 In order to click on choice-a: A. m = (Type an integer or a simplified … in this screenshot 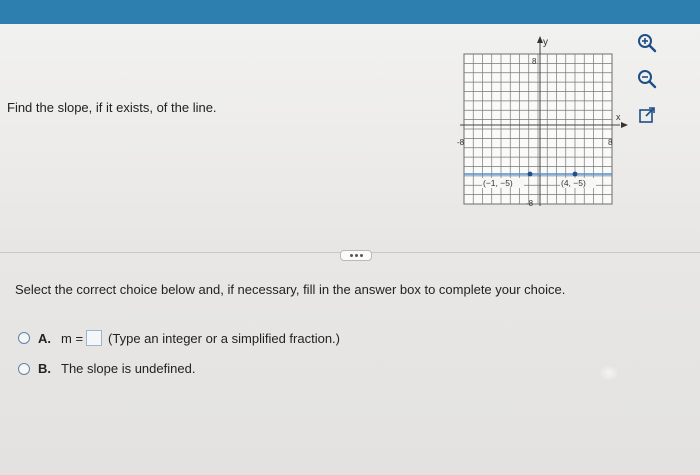, I will do `click(179, 338)`.